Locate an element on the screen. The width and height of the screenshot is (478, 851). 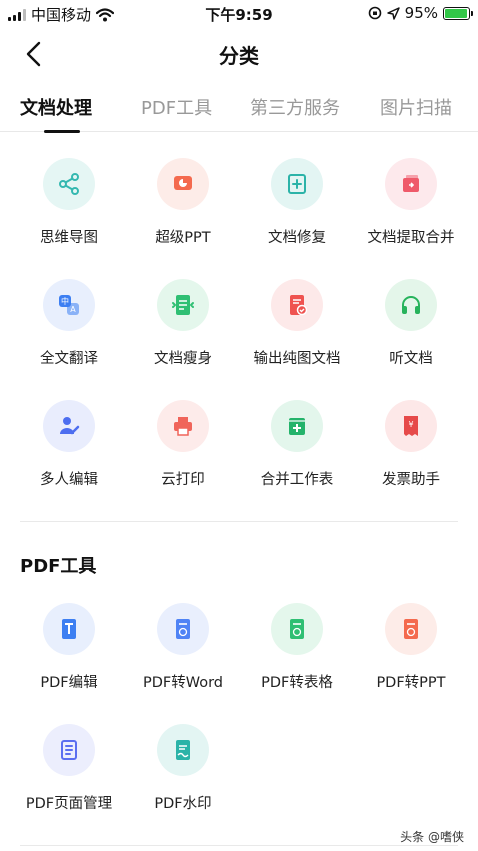
pdf-to-word-icon is located at coordinates (183, 629).